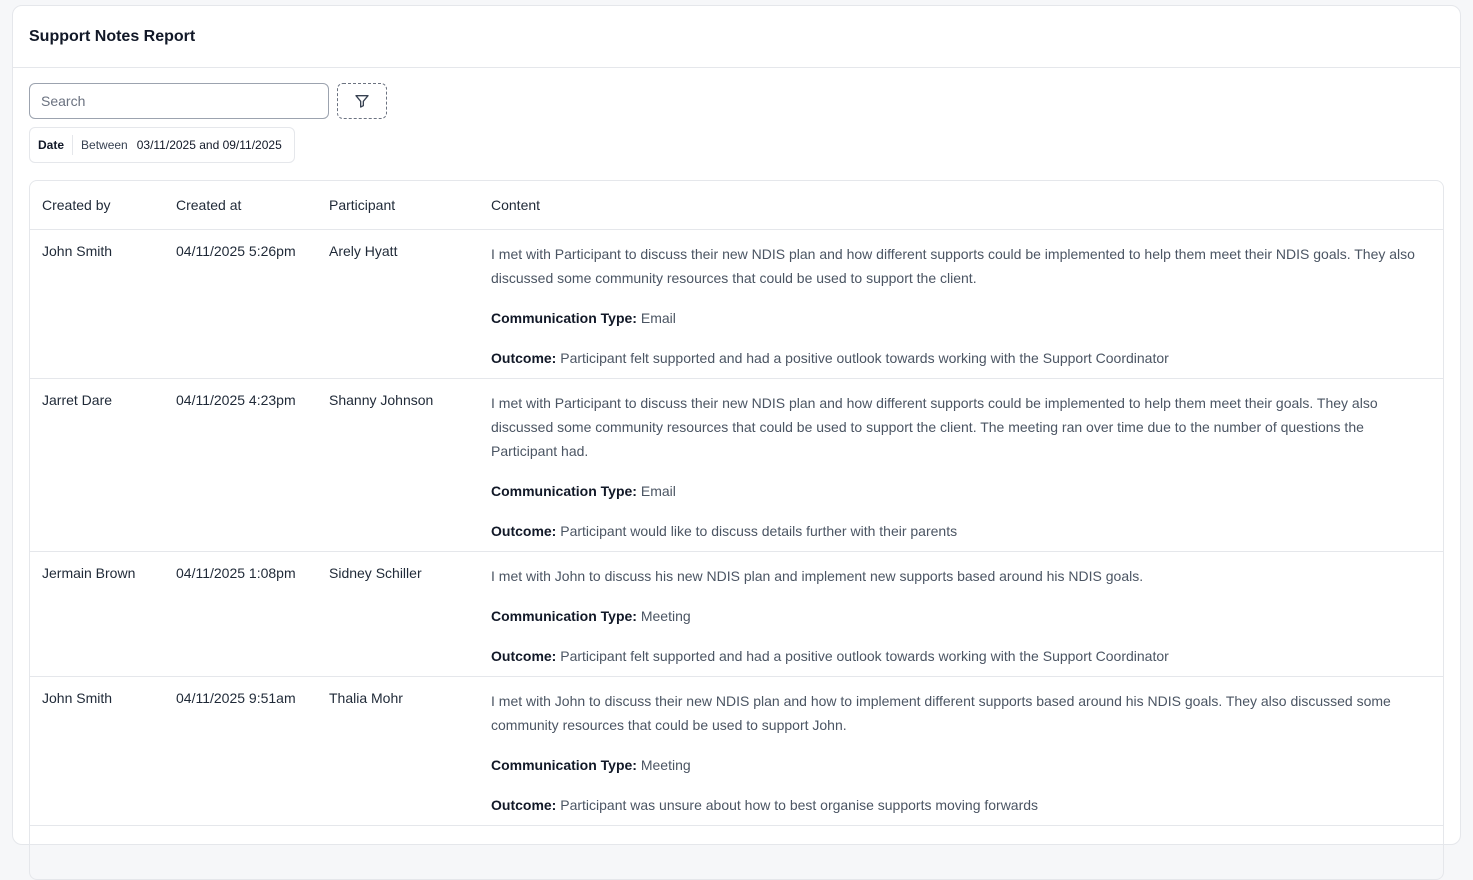 The width and height of the screenshot is (1473, 880). Describe the element at coordinates (240, 304) in the screenshot. I see `cell-created-at: 04/11/2025 5:26pm` at that location.